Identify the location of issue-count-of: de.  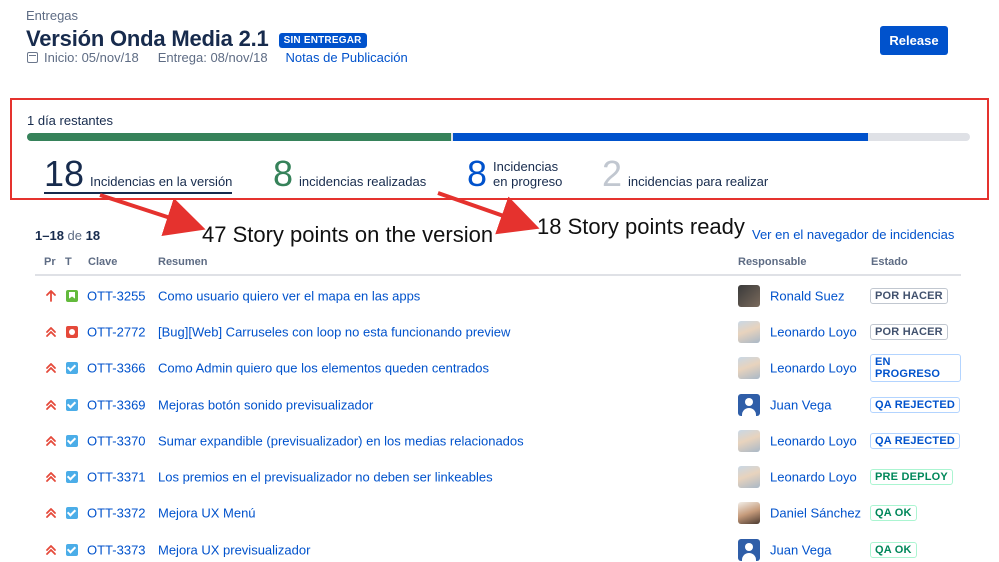
(75, 235).